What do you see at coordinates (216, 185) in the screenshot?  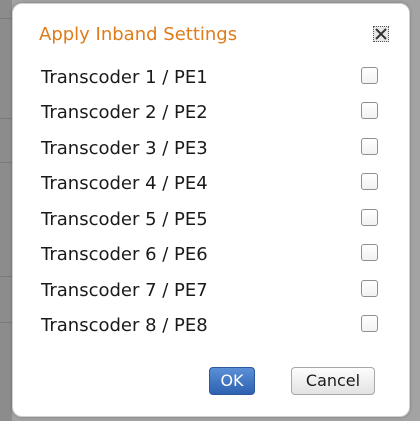 I see `transcoder-row-4: Transcoder 4 / PE4` at bounding box center [216, 185].